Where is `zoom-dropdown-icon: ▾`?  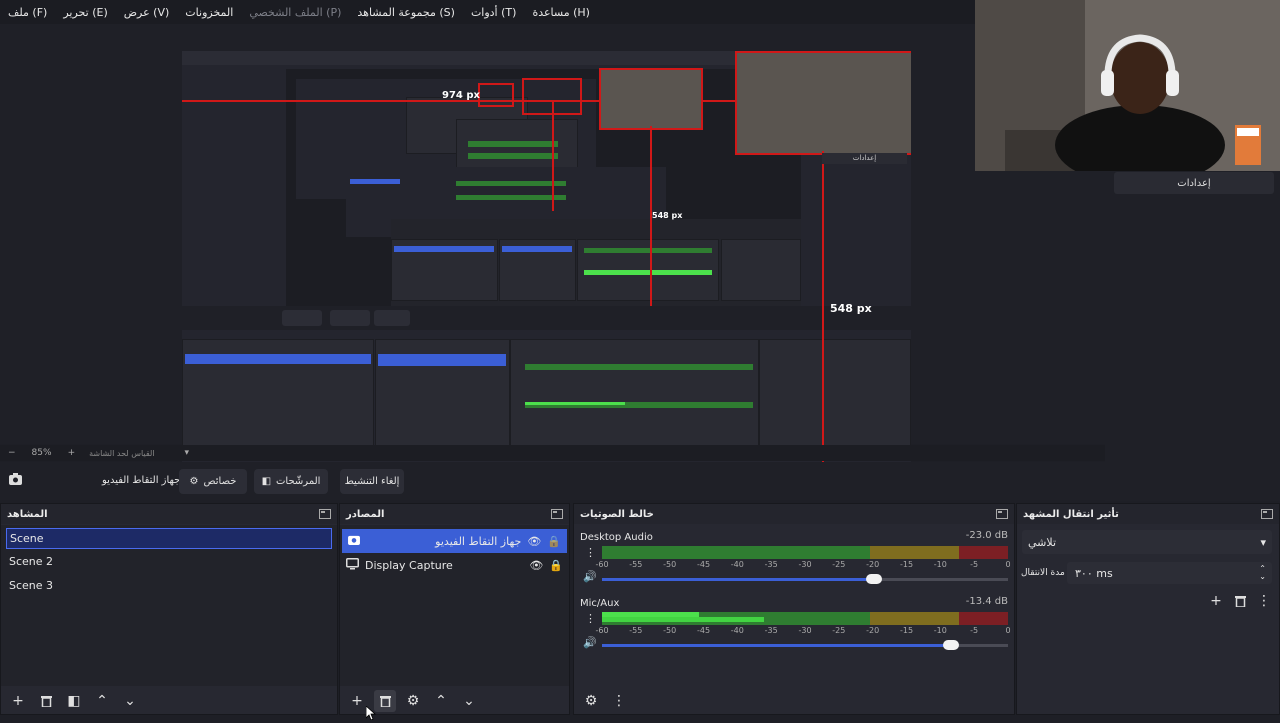 zoom-dropdown-icon: ▾ is located at coordinates (187, 453).